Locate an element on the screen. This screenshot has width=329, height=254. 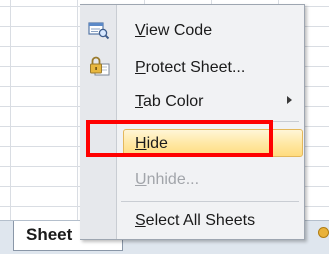
menu-item-tab-color-label: Tab Color is located at coordinates (169, 101).